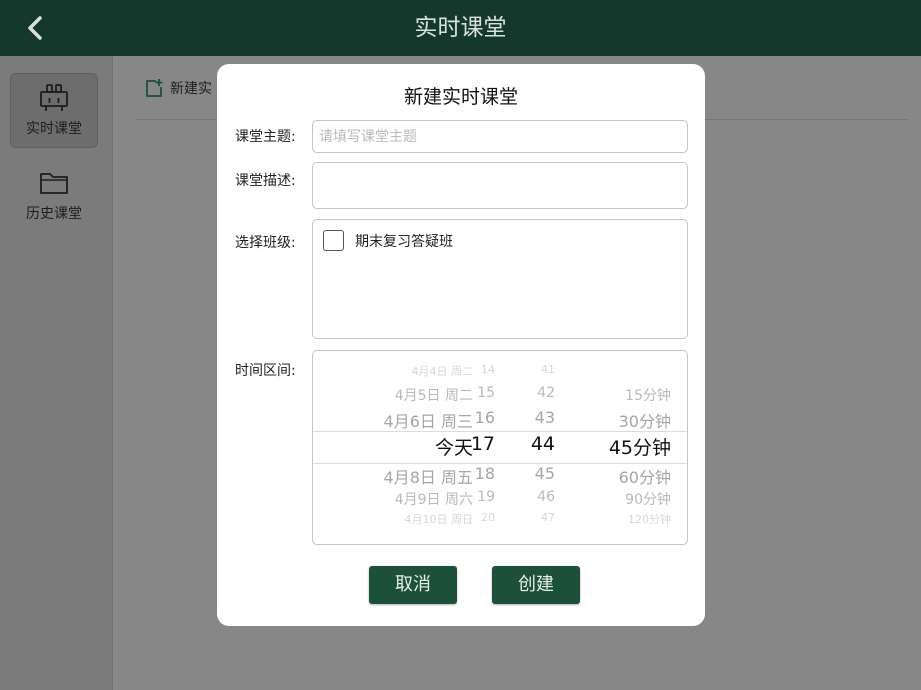 Image resolution: width=921 pixels, height=690 pixels. What do you see at coordinates (648, 501) in the screenshot?
I see `picker-row: 90分钟` at bounding box center [648, 501].